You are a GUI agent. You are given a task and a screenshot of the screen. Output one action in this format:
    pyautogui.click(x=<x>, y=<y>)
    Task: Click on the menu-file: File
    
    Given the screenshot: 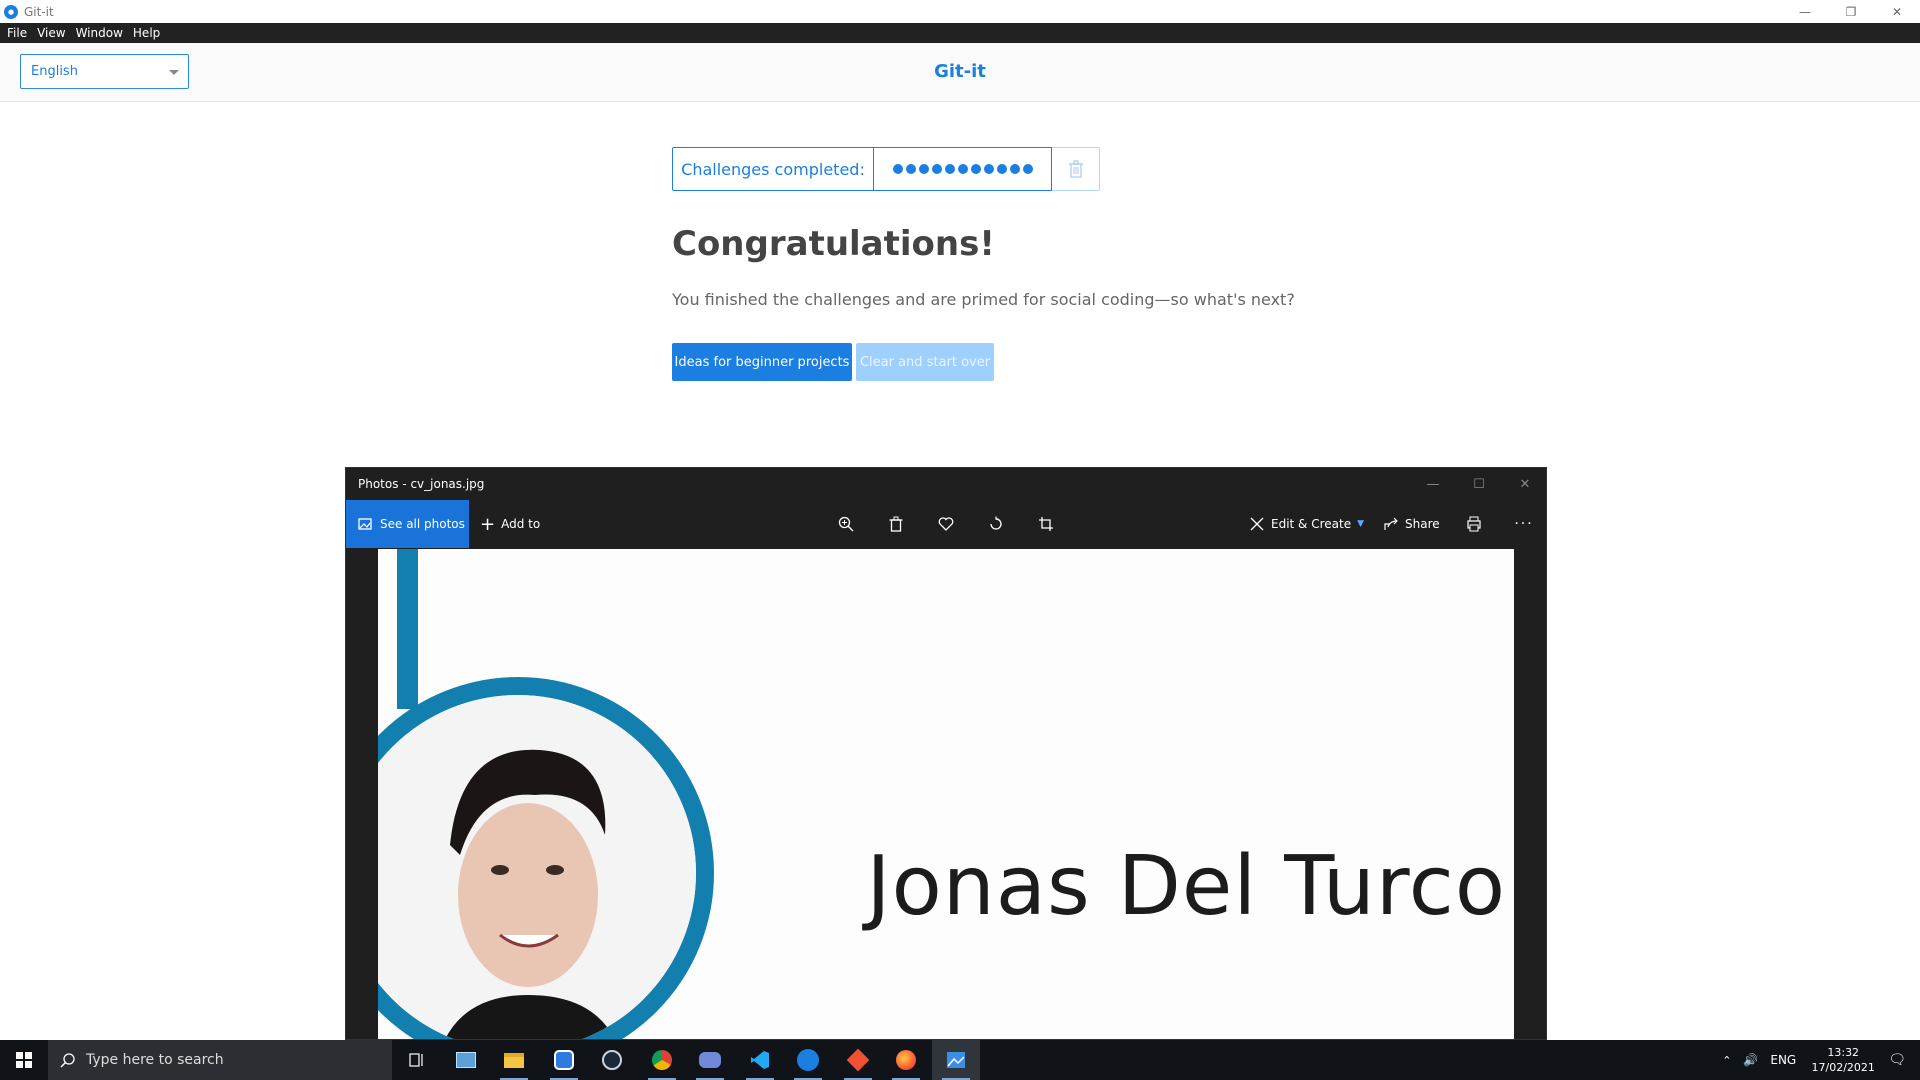 What is the action you would take?
    pyautogui.click(x=17, y=33)
    